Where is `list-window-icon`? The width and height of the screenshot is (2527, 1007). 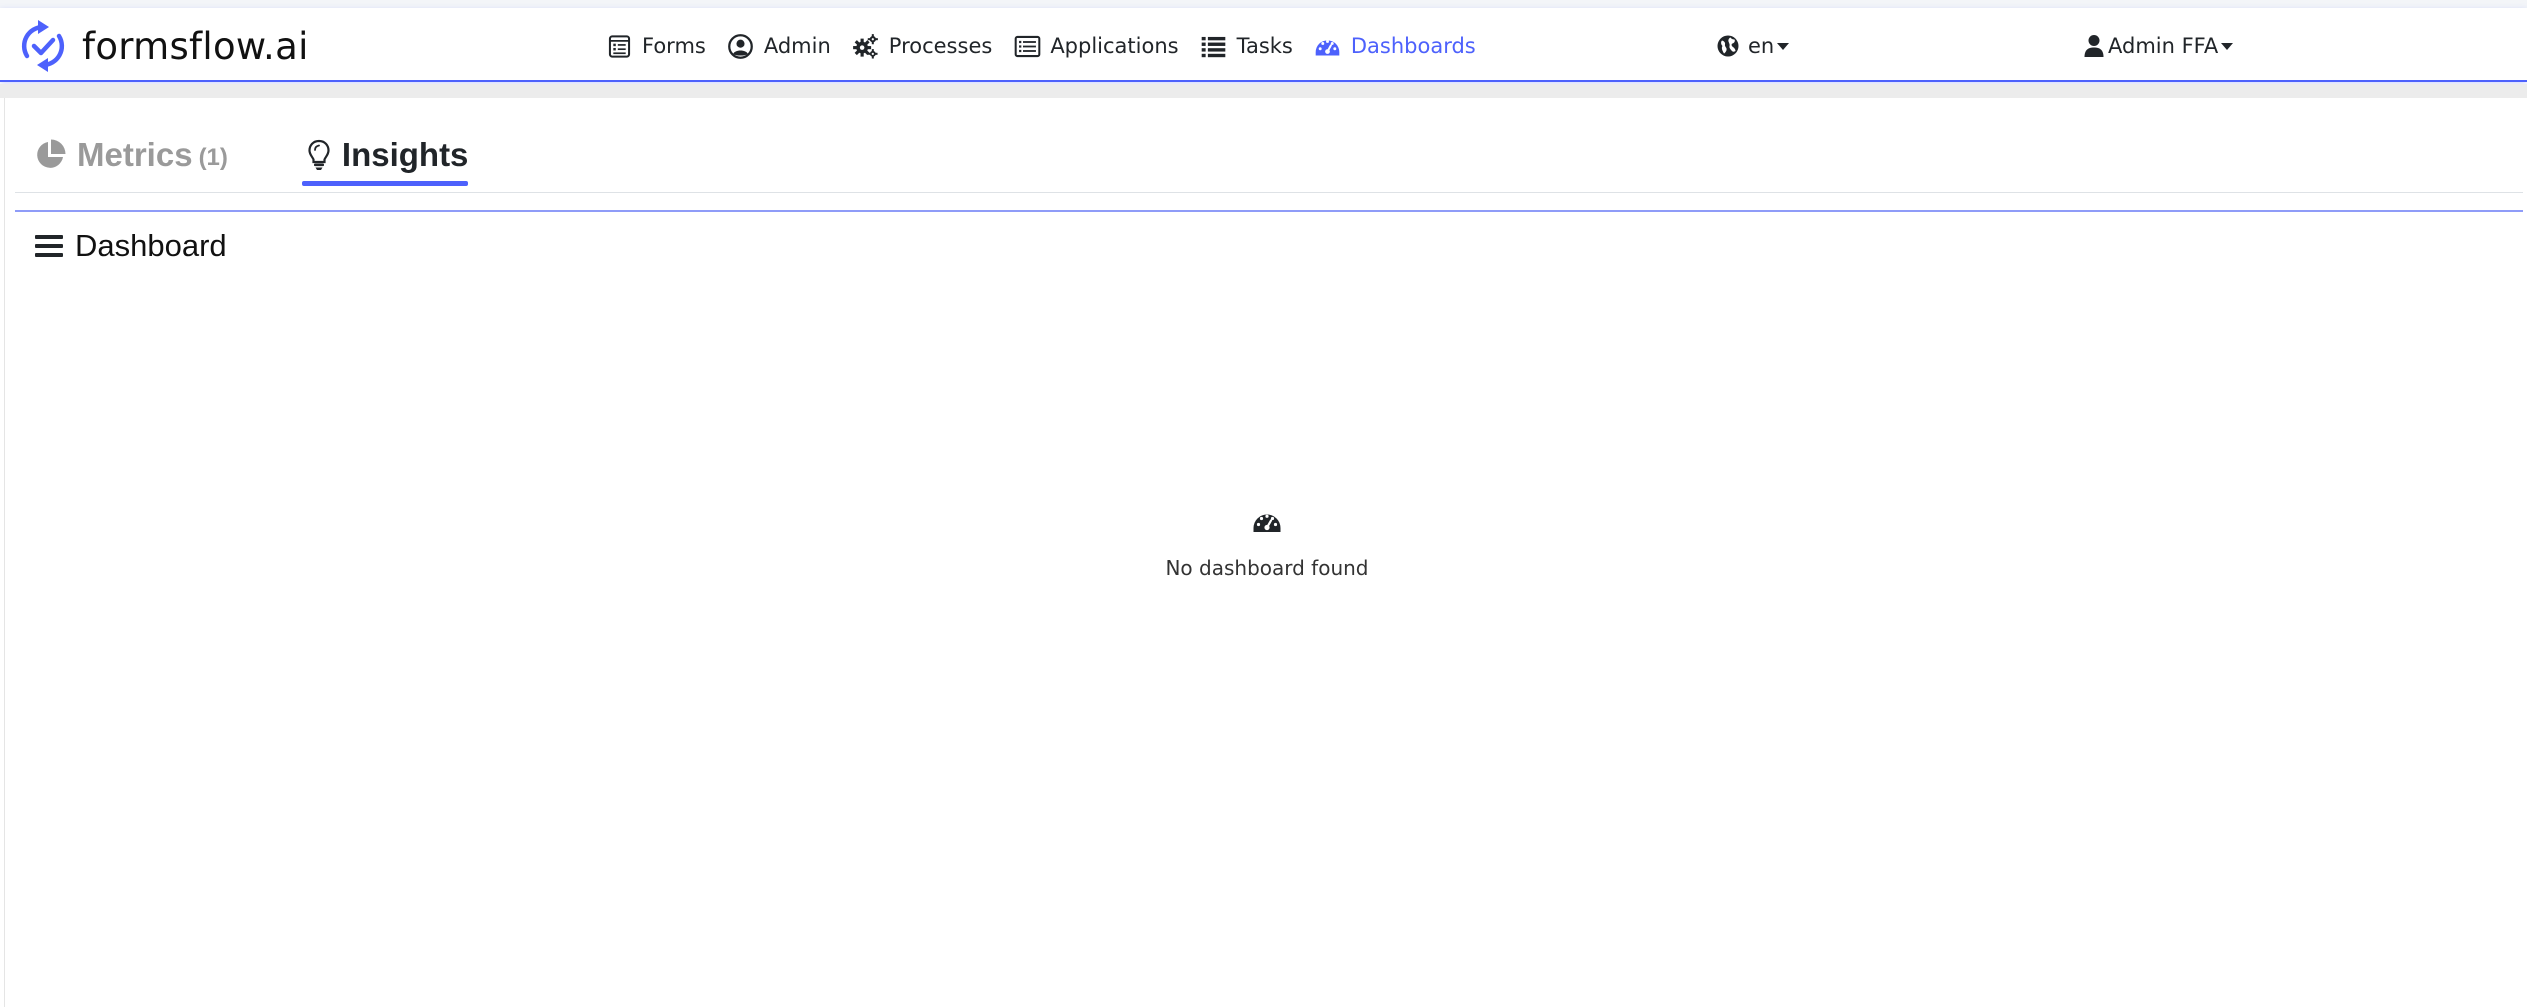
list-window-icon is located at coordinates (1027, 46).